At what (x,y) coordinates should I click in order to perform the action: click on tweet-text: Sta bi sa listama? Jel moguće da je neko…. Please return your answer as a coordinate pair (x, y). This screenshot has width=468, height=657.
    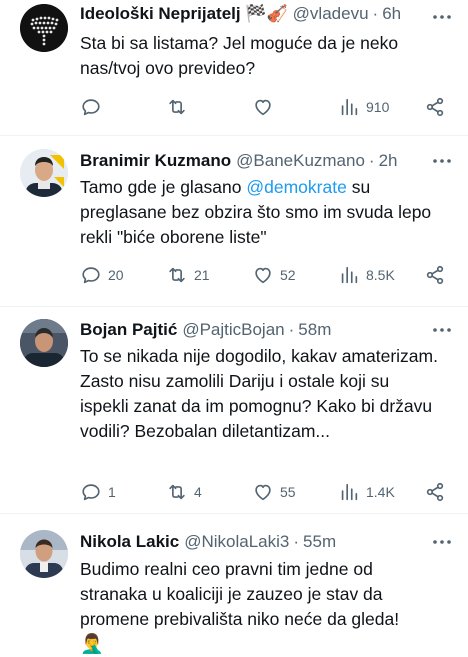
    Looking at the image, I should click on (239, 55).